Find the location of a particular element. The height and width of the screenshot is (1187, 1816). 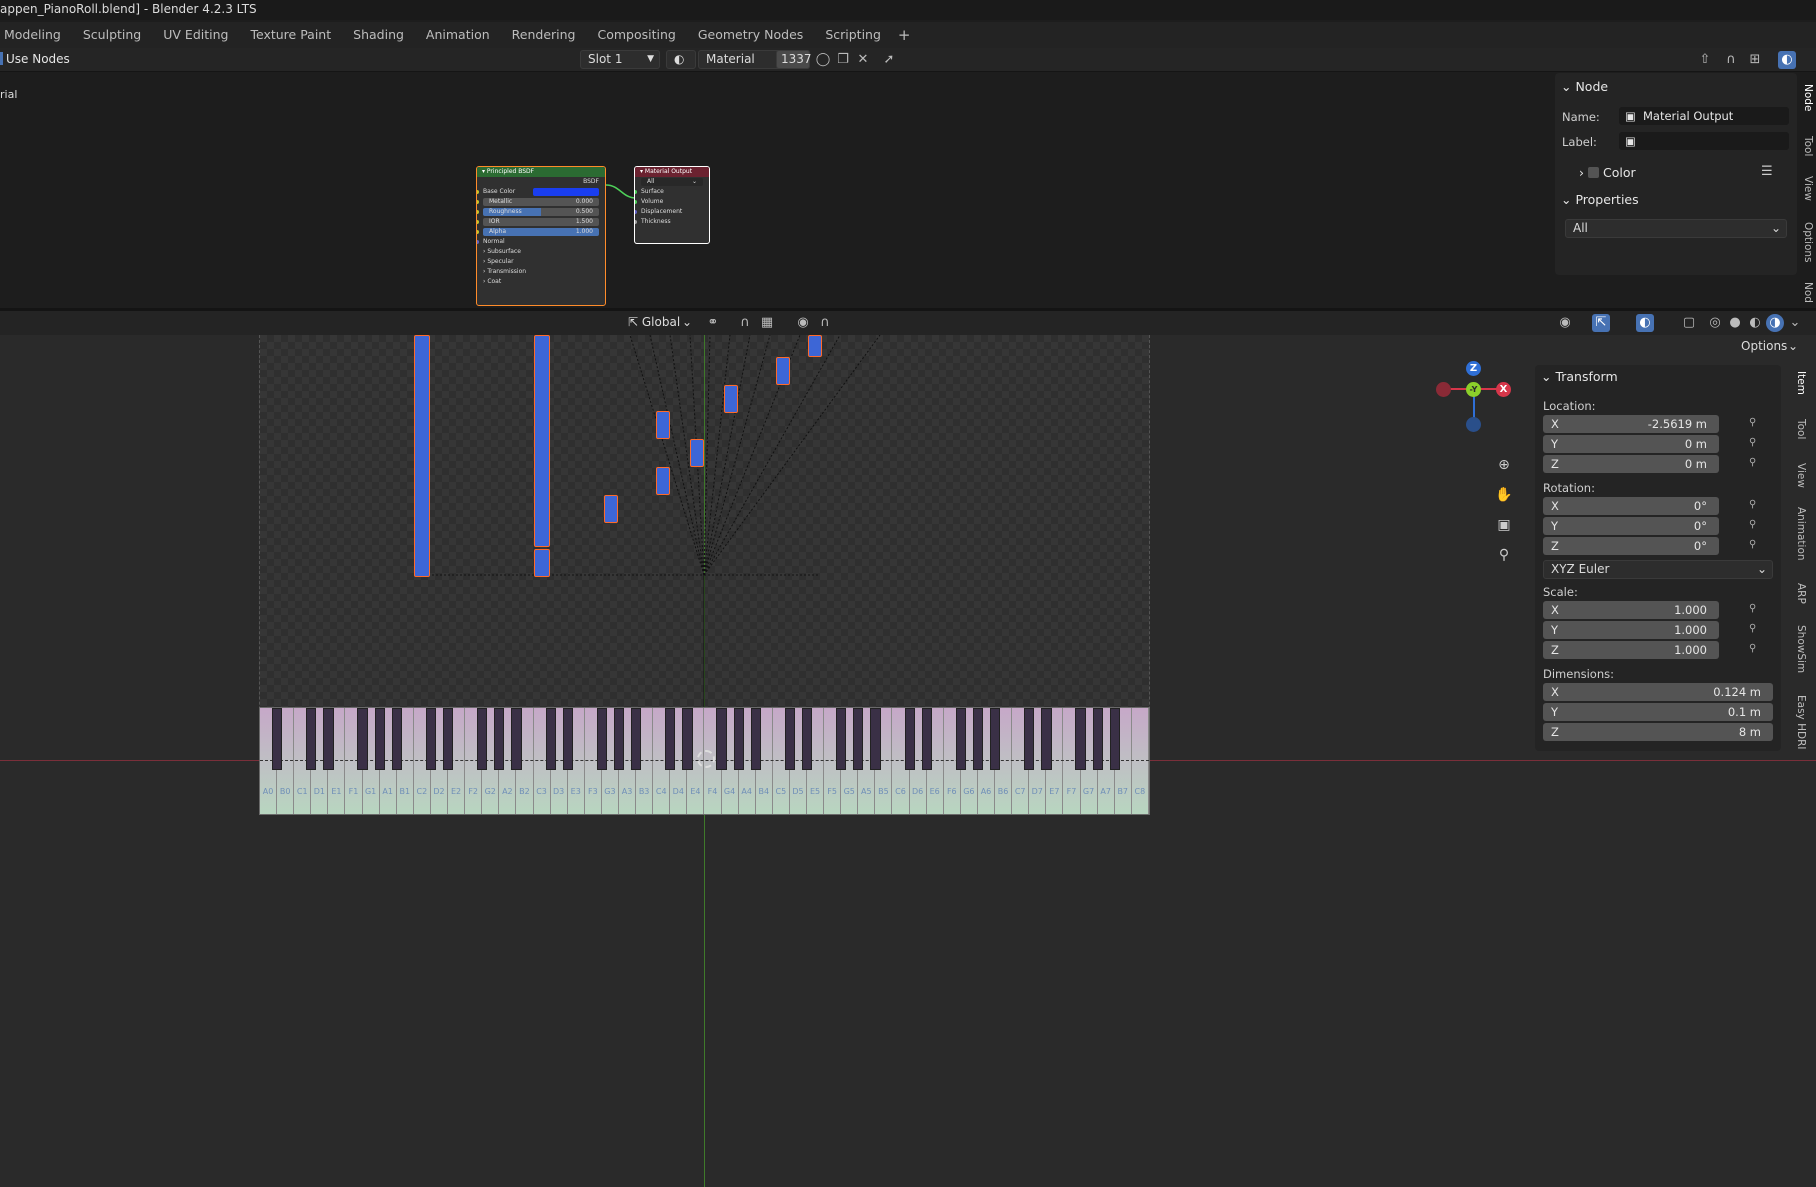

side-tab-showsim: ShowSim is located at coordinates (1801, 649).